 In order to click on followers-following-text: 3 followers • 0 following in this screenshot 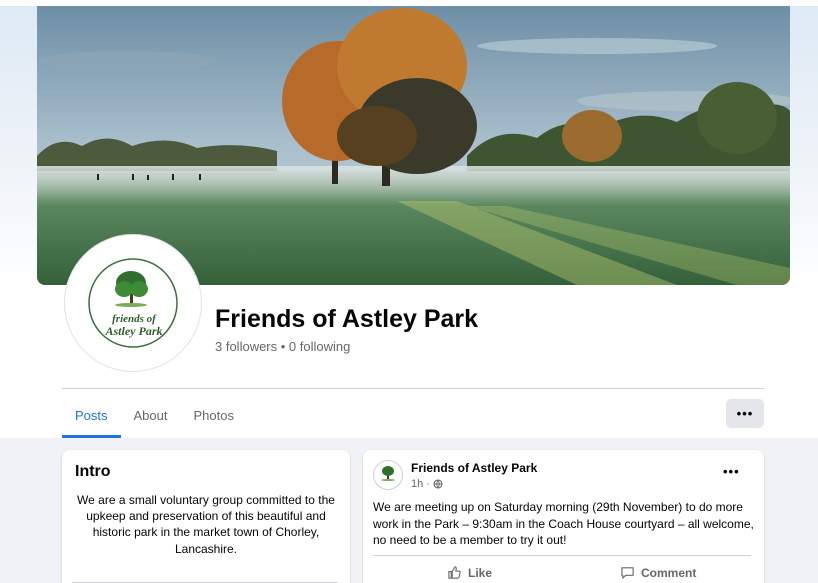, I will do `click(282, 346)`.